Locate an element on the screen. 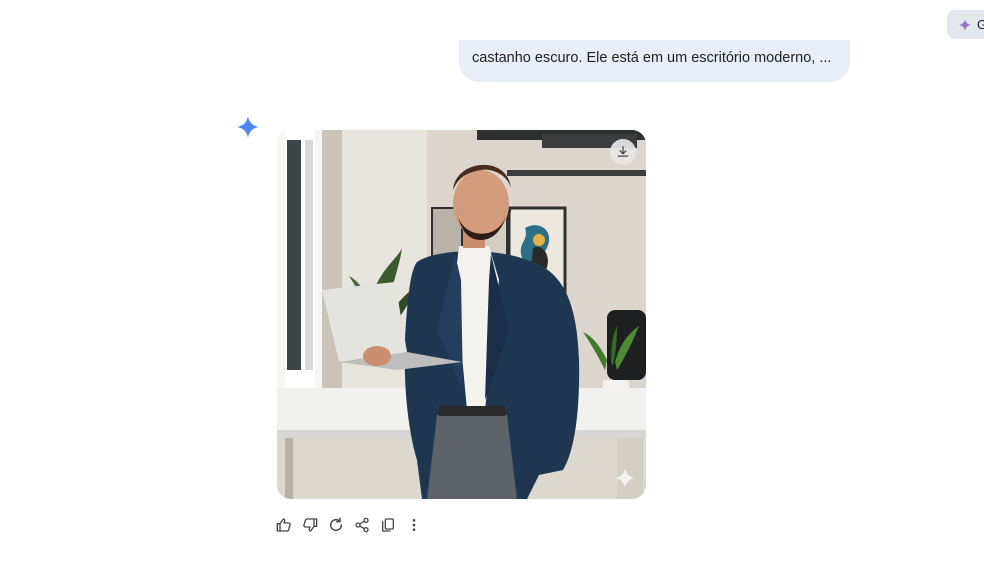 The width and height of the screenshot is (984, 562). response-action-bar is located at coordinates (349, 525).